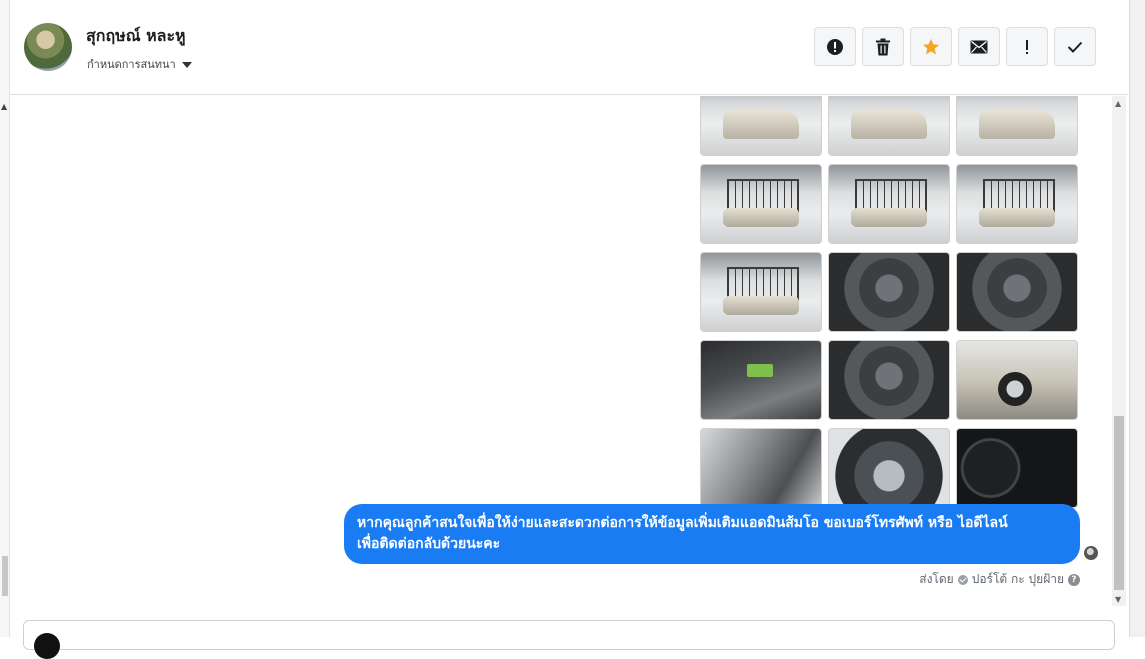  What do you see at coordinates (5, 576) in the screenshot?
I see `left-scrollbar-thumb` at bounding box center [5, 576].